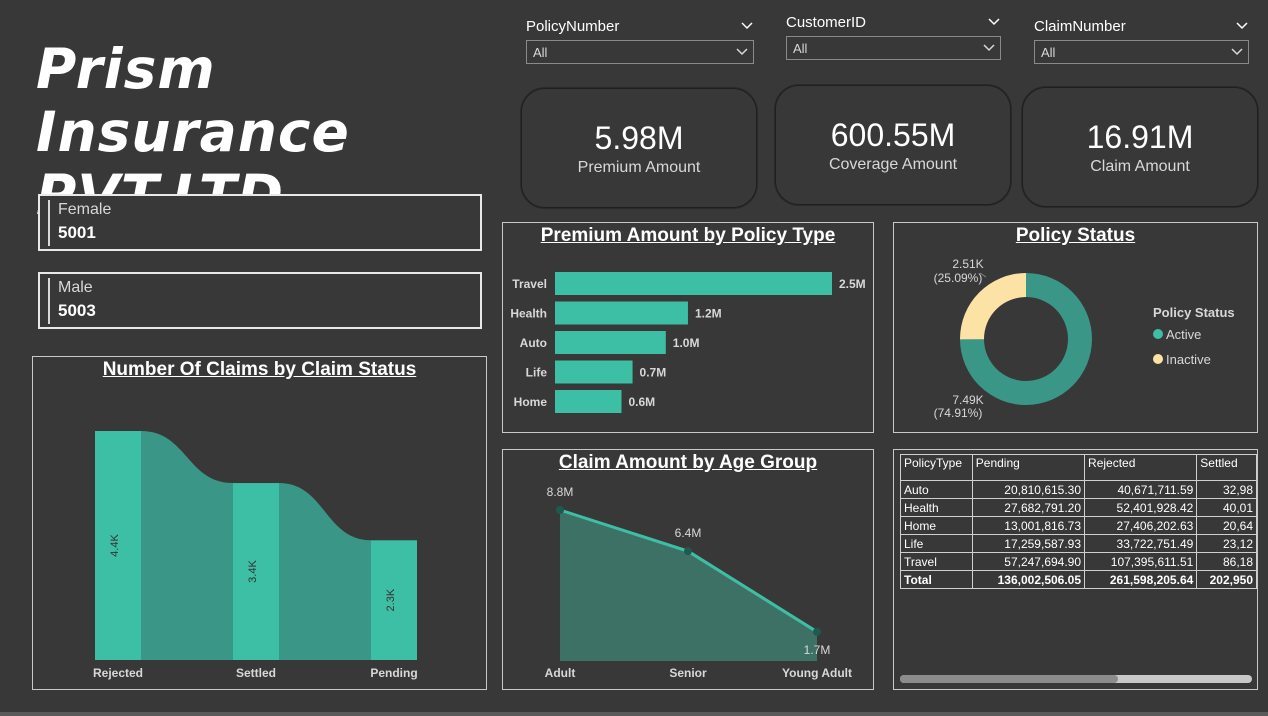  I want to click on status-percent-label: (74.91%), so click(958, 413).